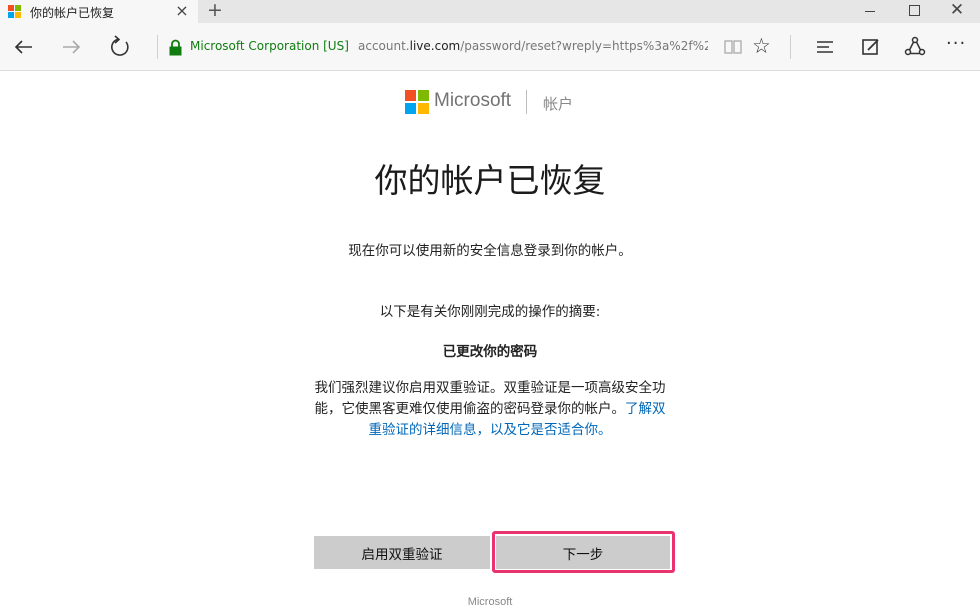 The height and width of the screenshot is (609, 980). Describe the element at coordinates (490, 251) in the screenshot. I see `info-text: 现在你可以使用新的安全信息登录到你的帐户。` at that location.